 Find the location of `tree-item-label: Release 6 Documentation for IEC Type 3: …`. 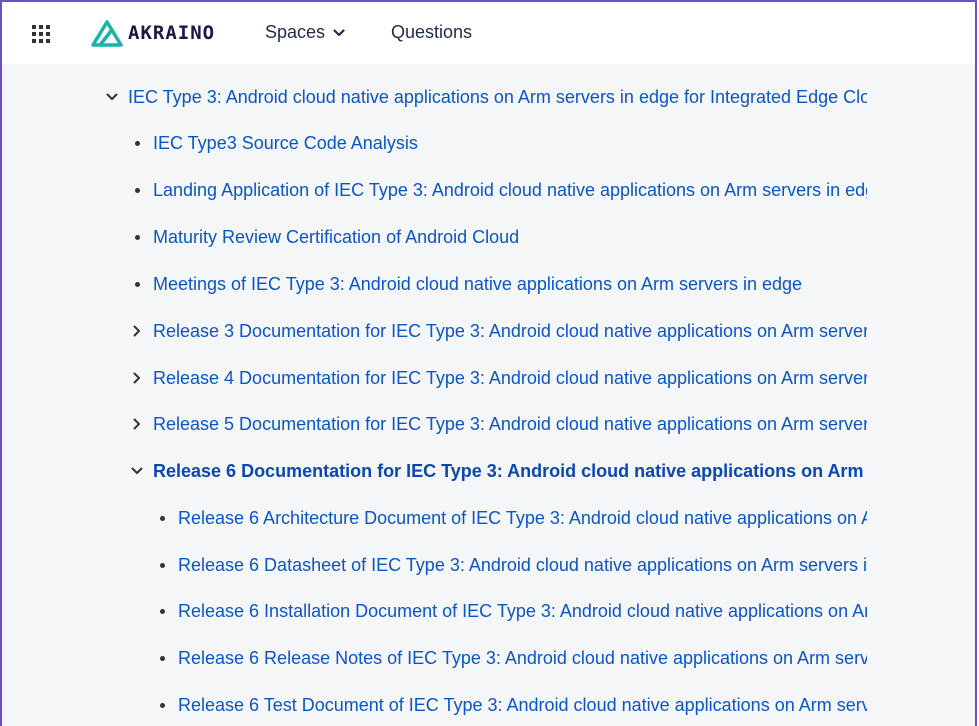

tree-item-label: Release 6 Documentation for IEC Type 3: … is located at coordinates (510, 471).